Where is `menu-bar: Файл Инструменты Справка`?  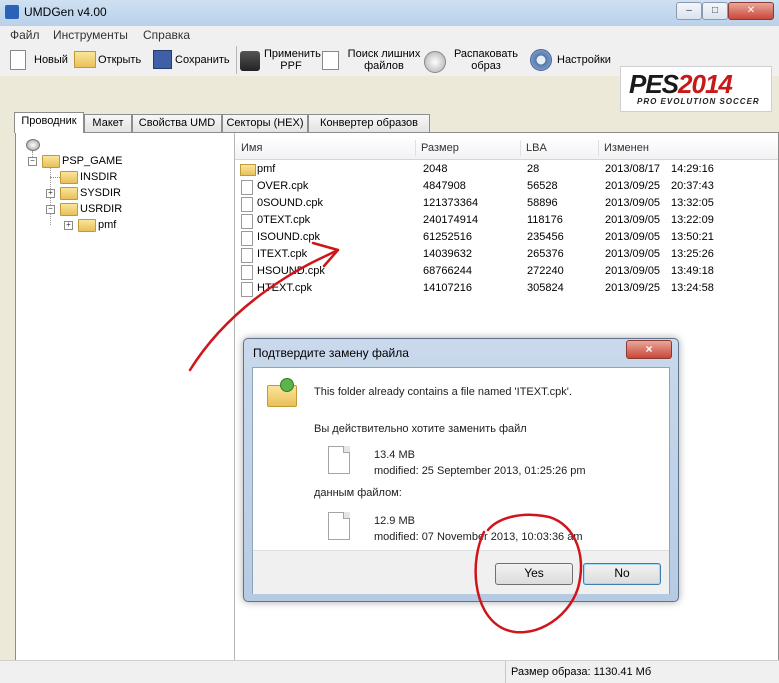 menu-bar: Файл Инструменты Справка is located at coordinates (389, 35).